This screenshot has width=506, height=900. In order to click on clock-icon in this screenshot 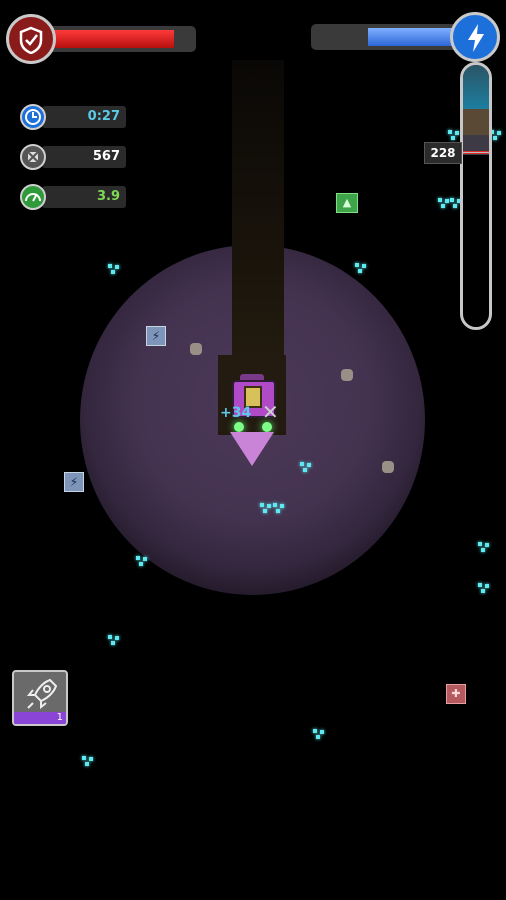, I will do `click(33, 117)`.